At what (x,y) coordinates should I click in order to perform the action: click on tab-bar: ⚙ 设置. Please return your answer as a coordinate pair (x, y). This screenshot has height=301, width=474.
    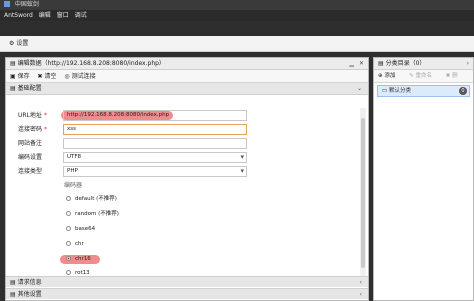
    Looking at the image, I should click on (237, 44).